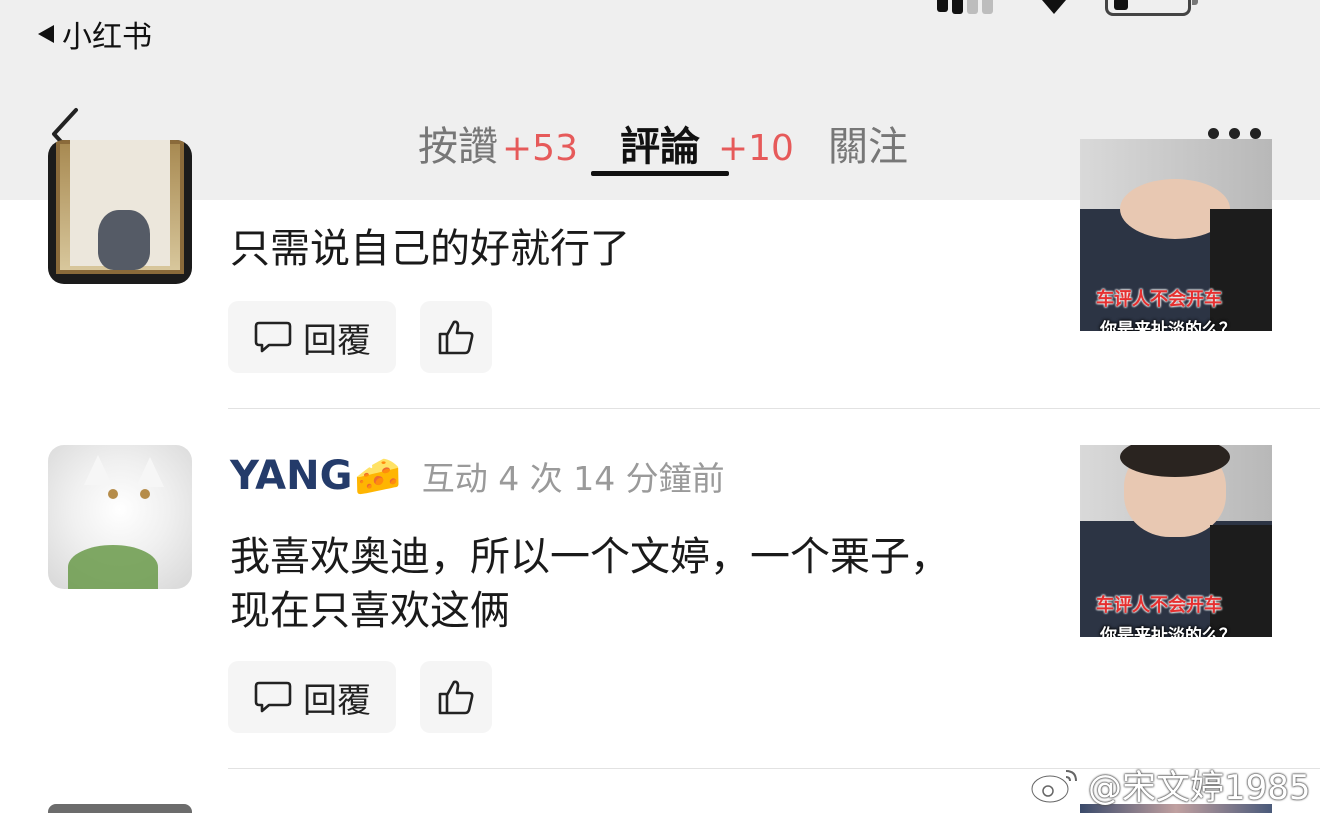  What do you see at coordinates (107, 37) in the screenshot?
I see `back-app-label: 小红书` at bounding box center [107, 37].